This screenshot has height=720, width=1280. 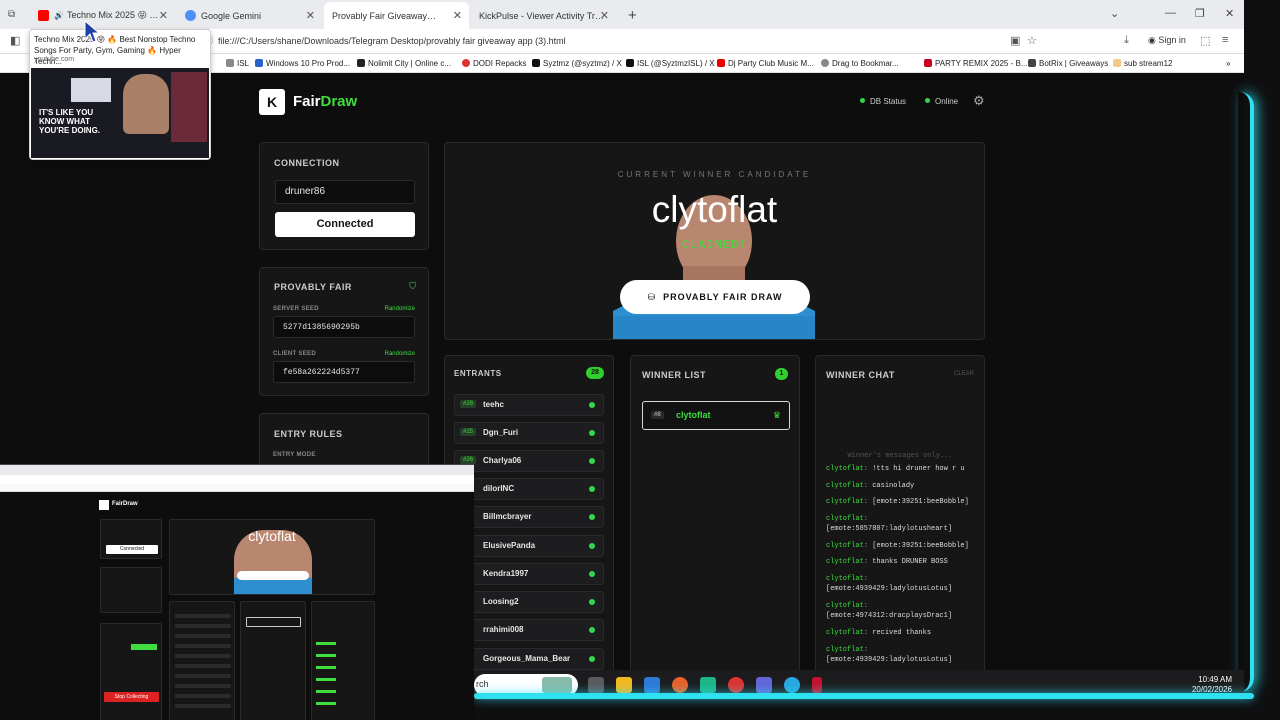 I want to click on brand-part-a: Fair, so click(x=307, y=101).